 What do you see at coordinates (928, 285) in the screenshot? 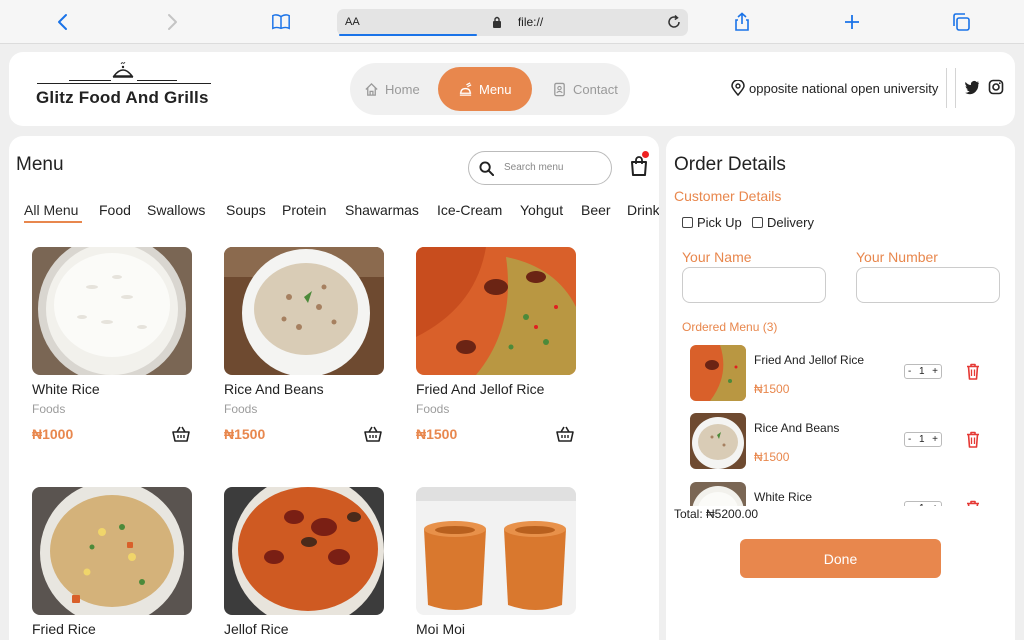
I see `number-field` at bounding box center [928, 285].